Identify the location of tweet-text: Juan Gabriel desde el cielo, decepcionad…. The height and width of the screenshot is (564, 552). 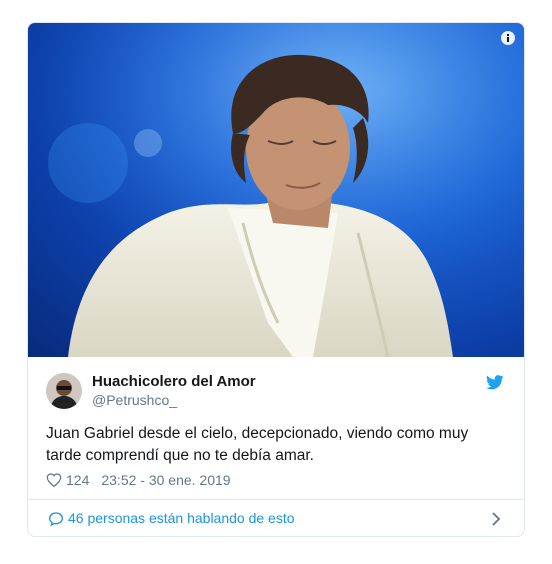
(257, 444).